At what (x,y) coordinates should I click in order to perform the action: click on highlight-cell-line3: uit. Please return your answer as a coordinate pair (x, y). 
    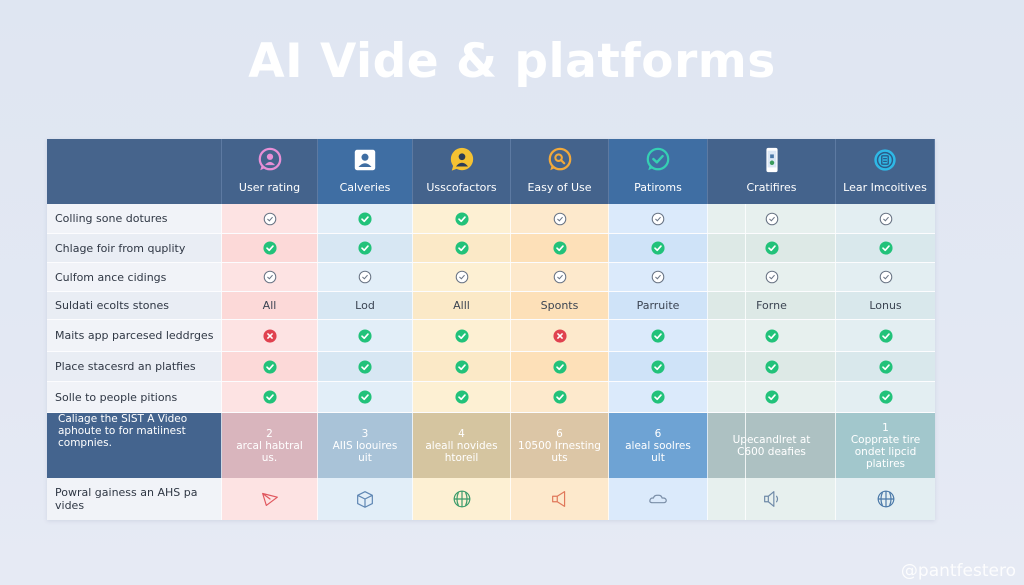
    Looking at the image, I should click on (365, 457).